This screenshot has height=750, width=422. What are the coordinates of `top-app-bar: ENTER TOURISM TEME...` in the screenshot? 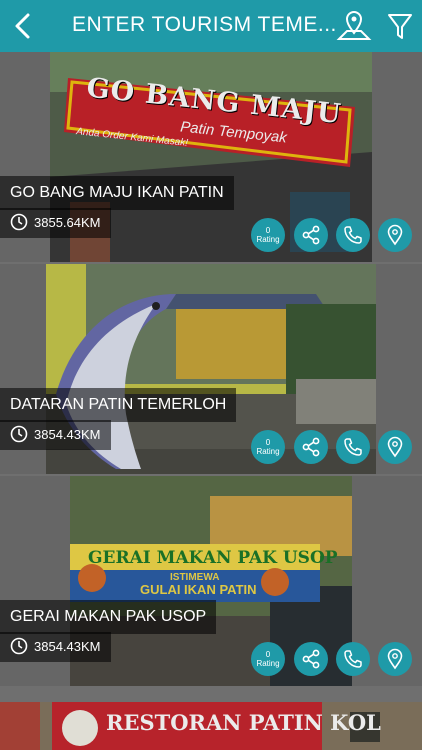 It's located at (211, 26).